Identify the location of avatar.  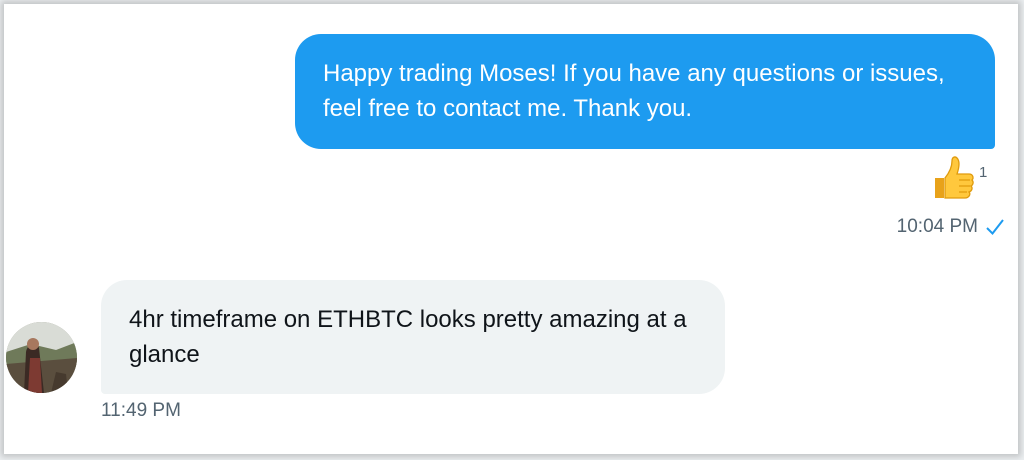
(41, 357).